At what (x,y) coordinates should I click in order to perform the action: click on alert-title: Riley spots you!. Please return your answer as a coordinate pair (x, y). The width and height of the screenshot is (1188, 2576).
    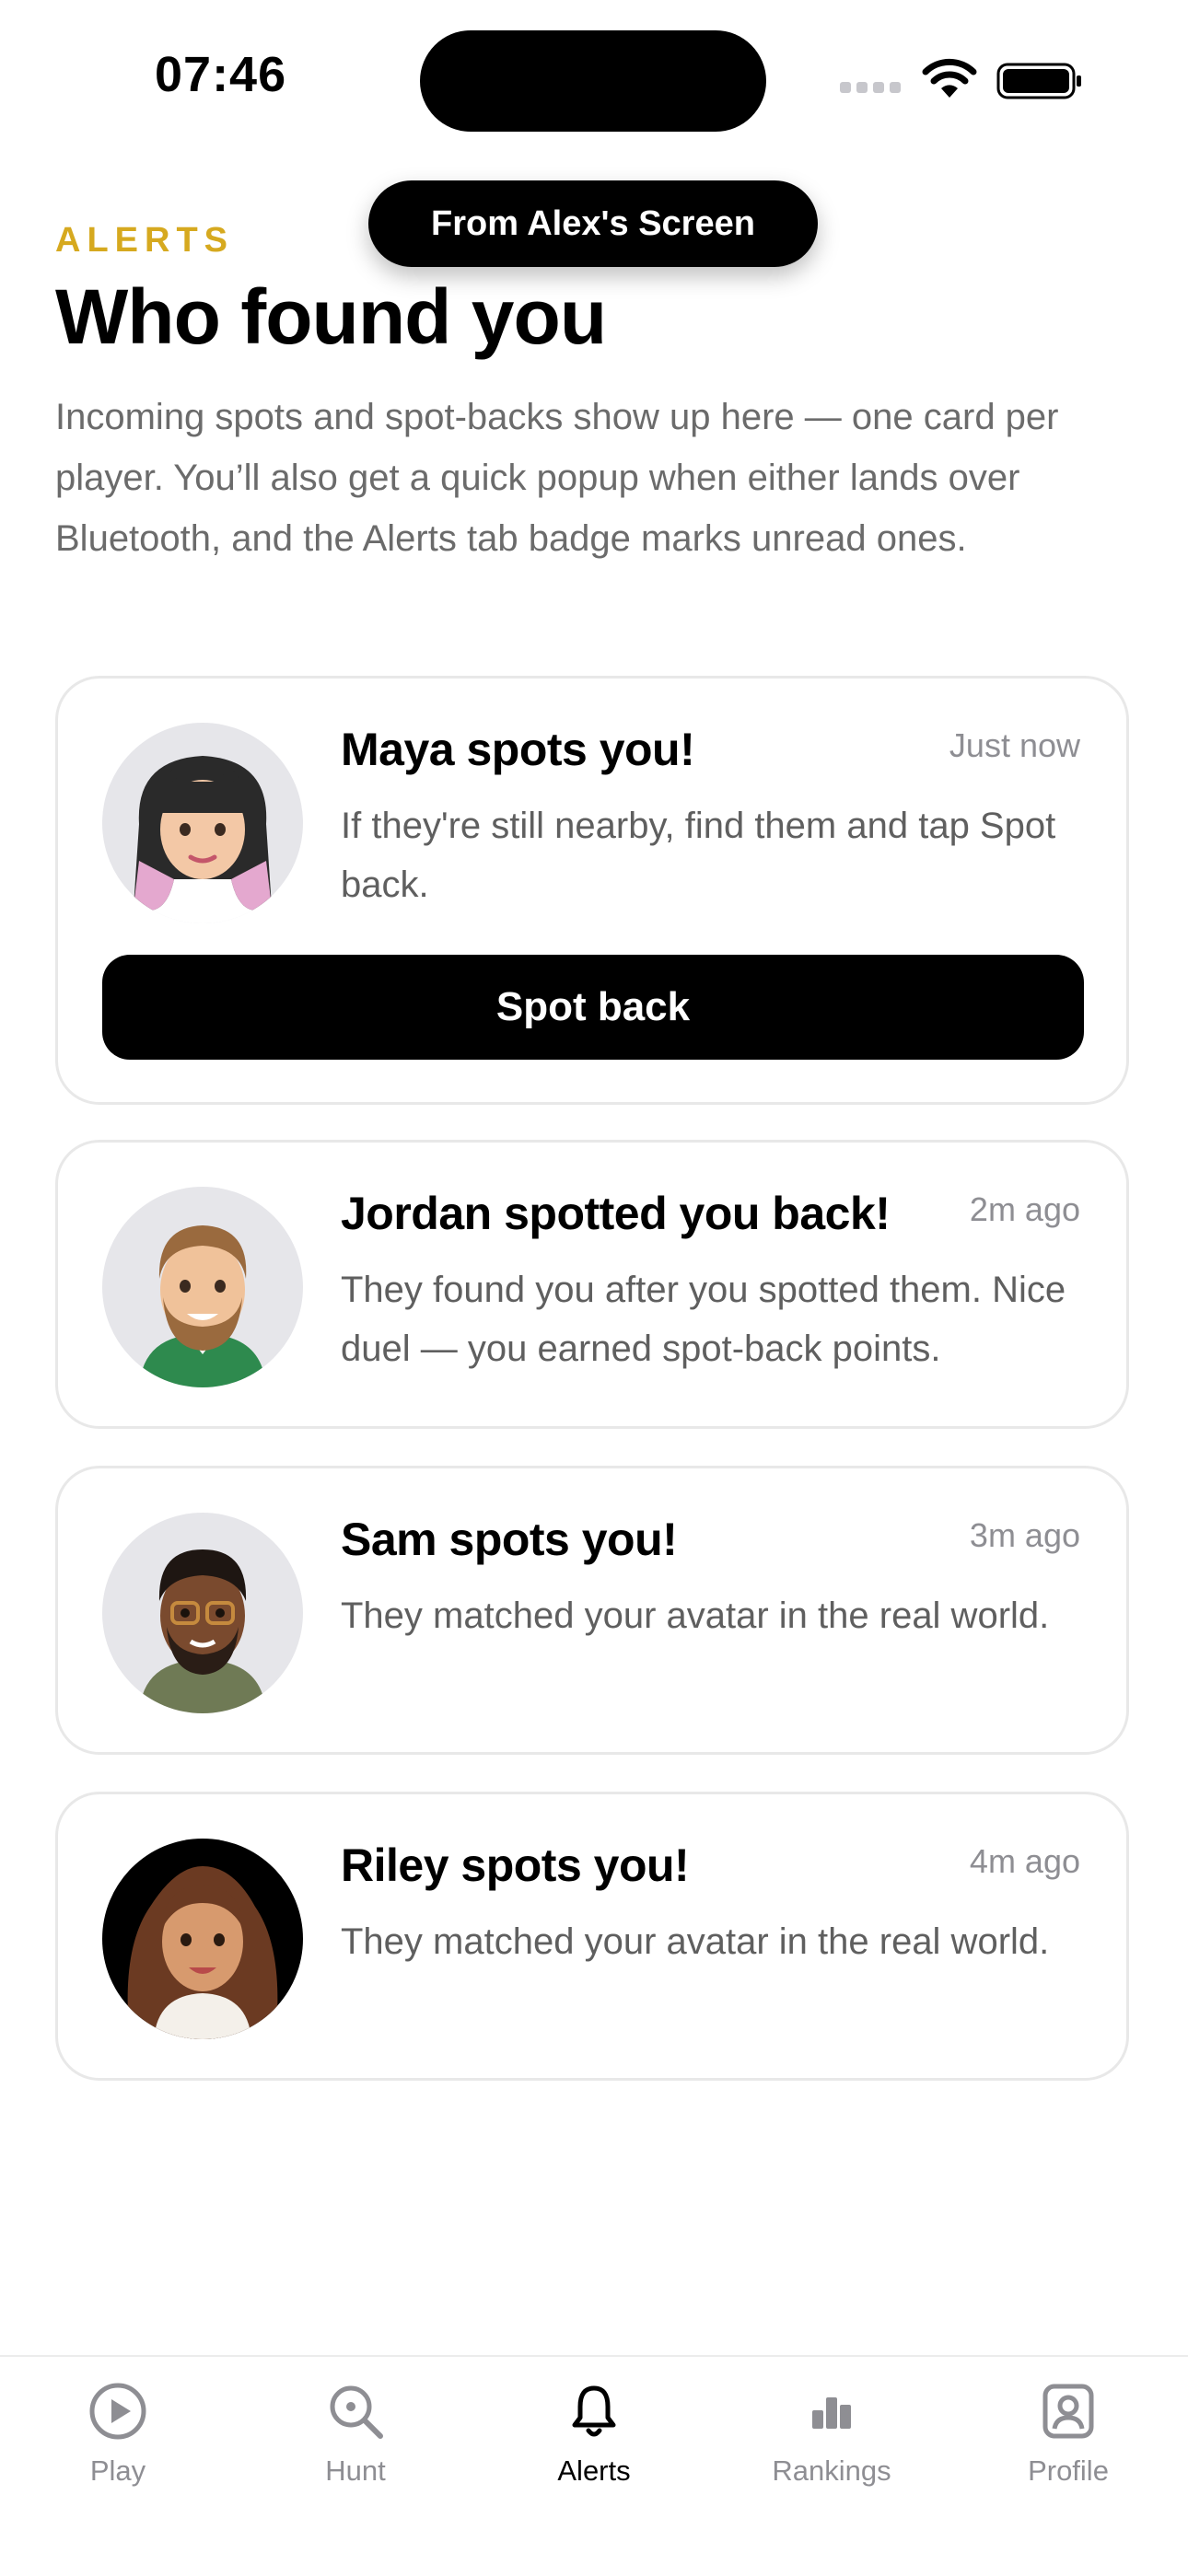
    Looking at the image, I should click on (515, 1865).